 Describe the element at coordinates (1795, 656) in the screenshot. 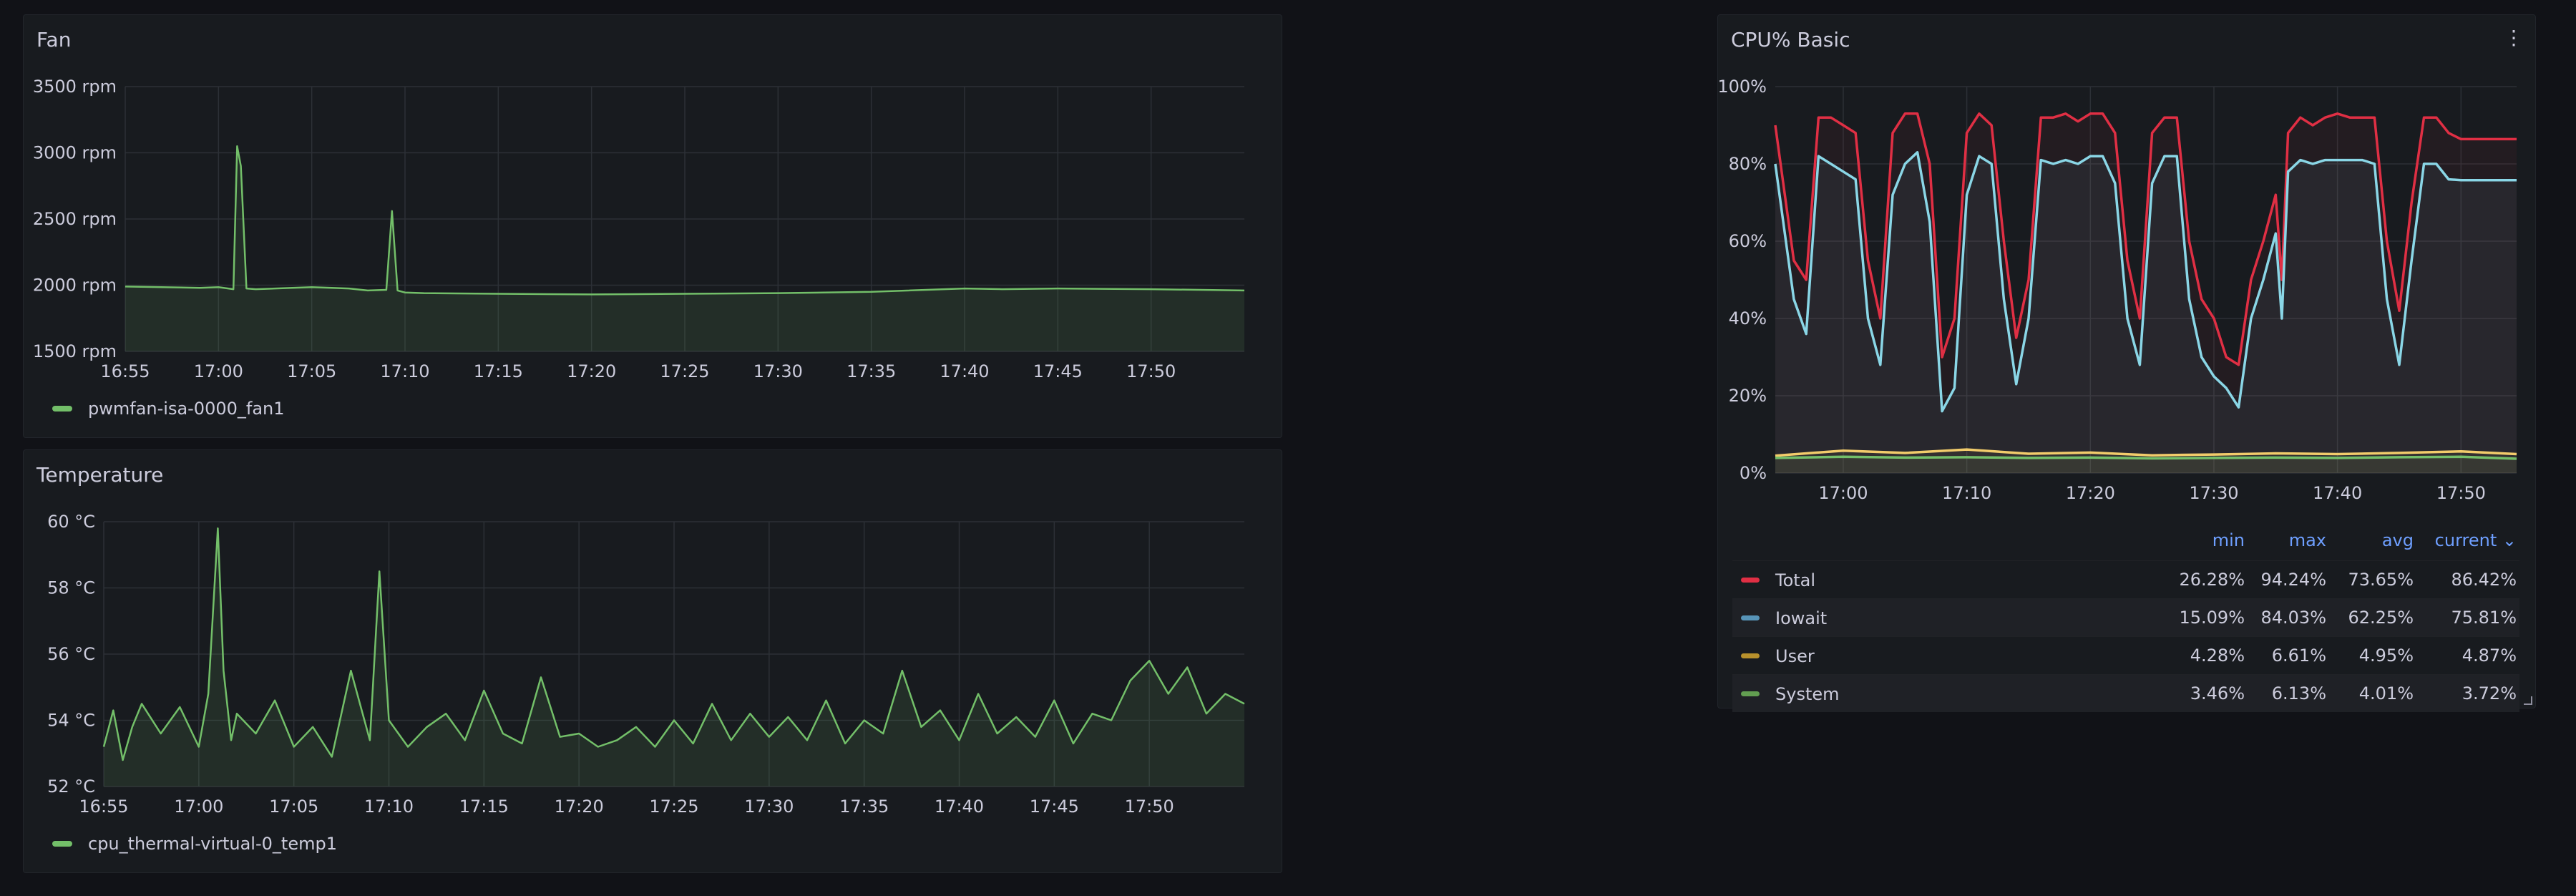

I see `series-label: User` at that location.